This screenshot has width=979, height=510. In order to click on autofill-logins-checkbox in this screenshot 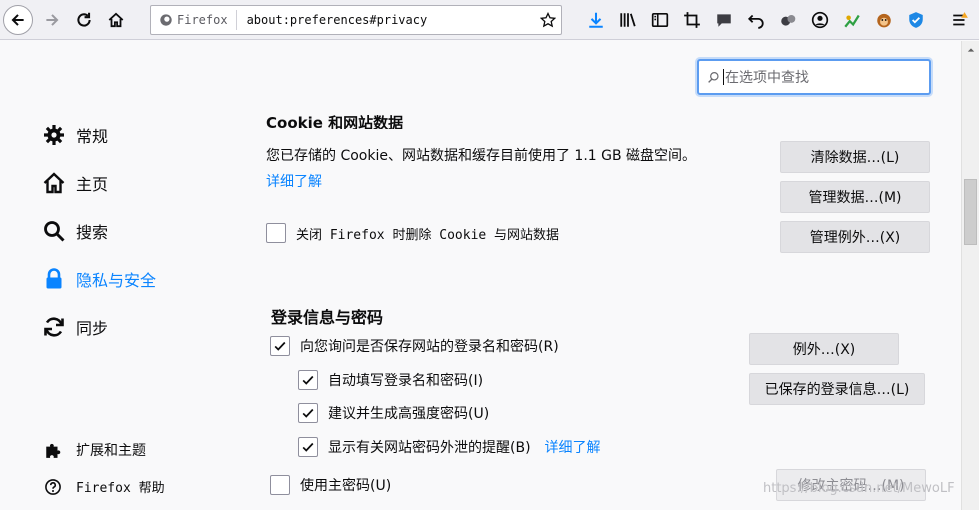, I will do `click(308, 380)`.